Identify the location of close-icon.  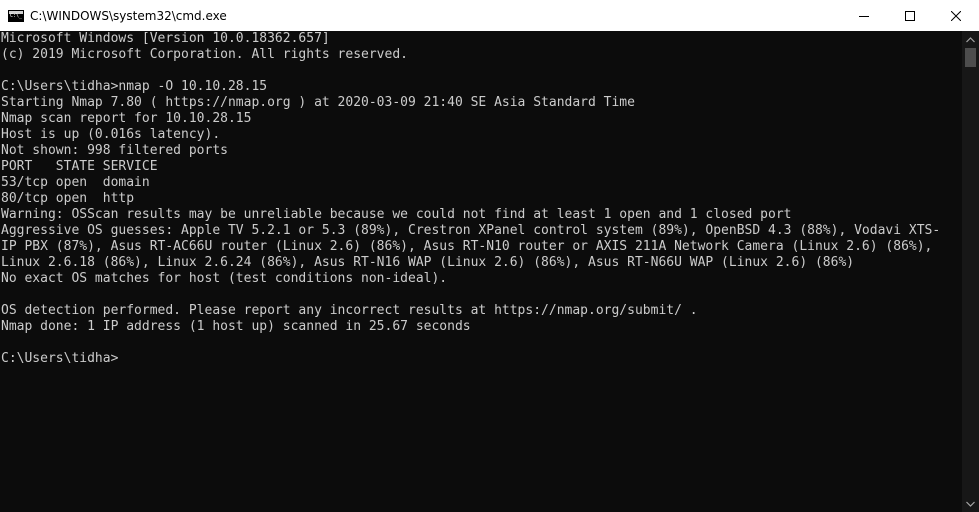
(956, 15).